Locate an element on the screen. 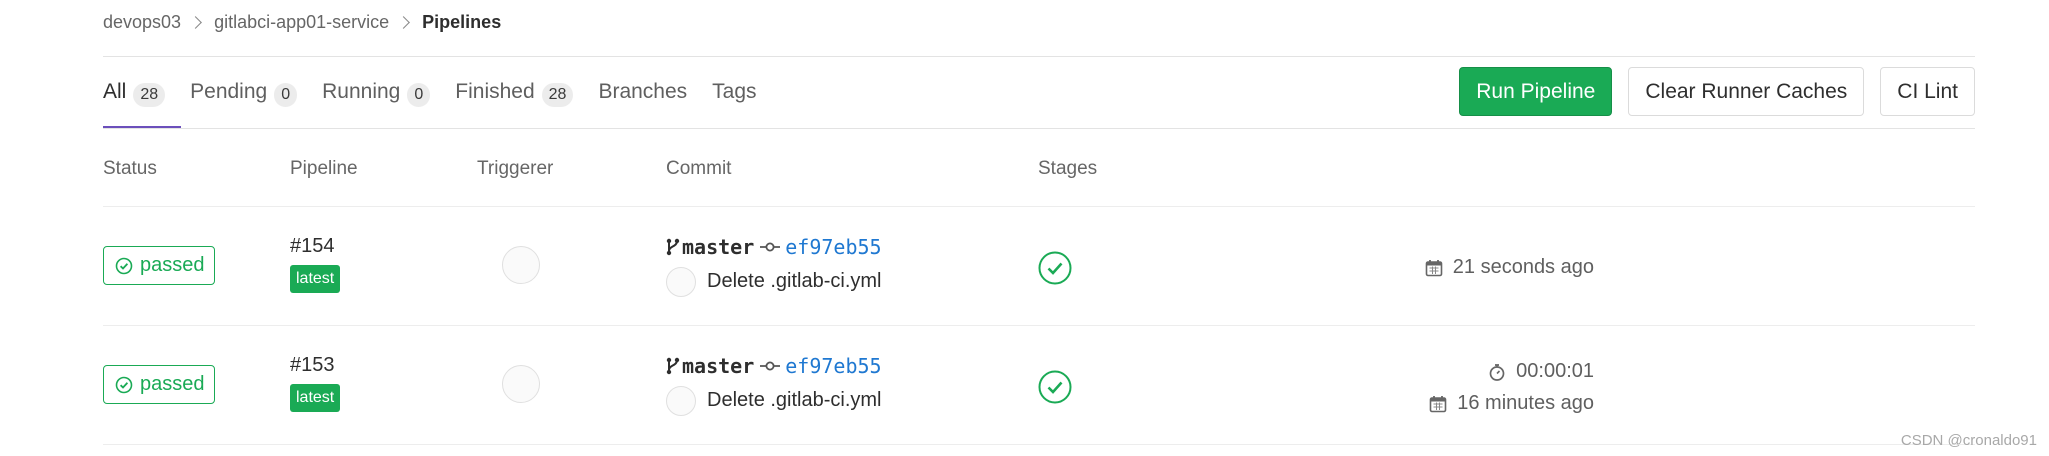 Image resolution: width=2049 pixels, height=456 pixels. tab-all: All 28 is located at coordinates (142, 99).